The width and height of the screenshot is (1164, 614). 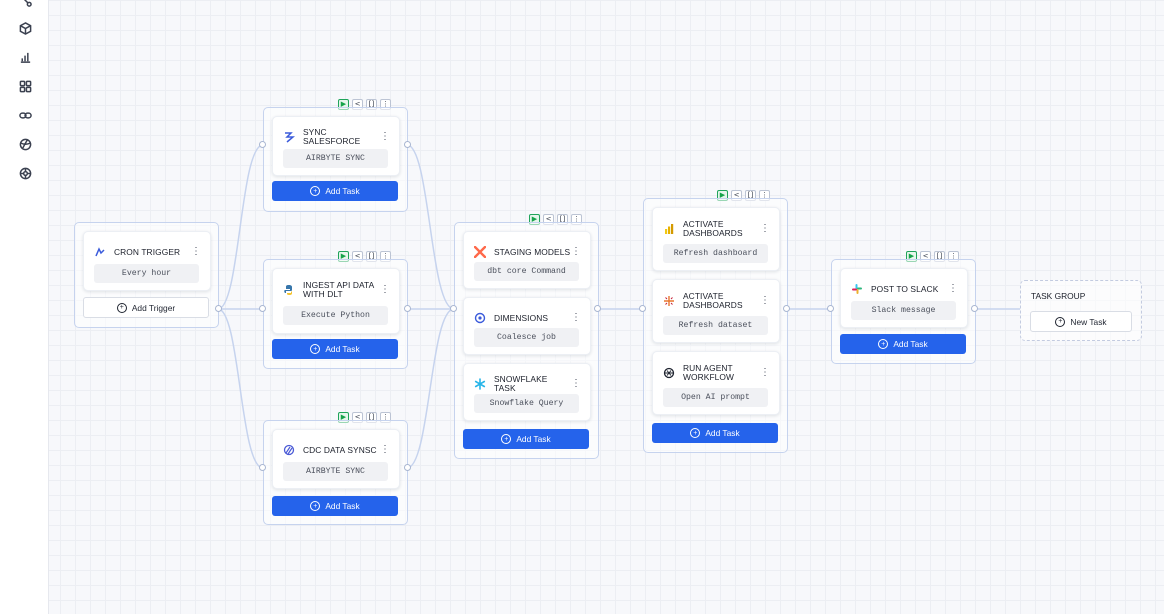 What do you see at coordinates (240, 388) in the screenshot?
I see `wire-trigger-to-cdc` at bounding box center [240, 388].